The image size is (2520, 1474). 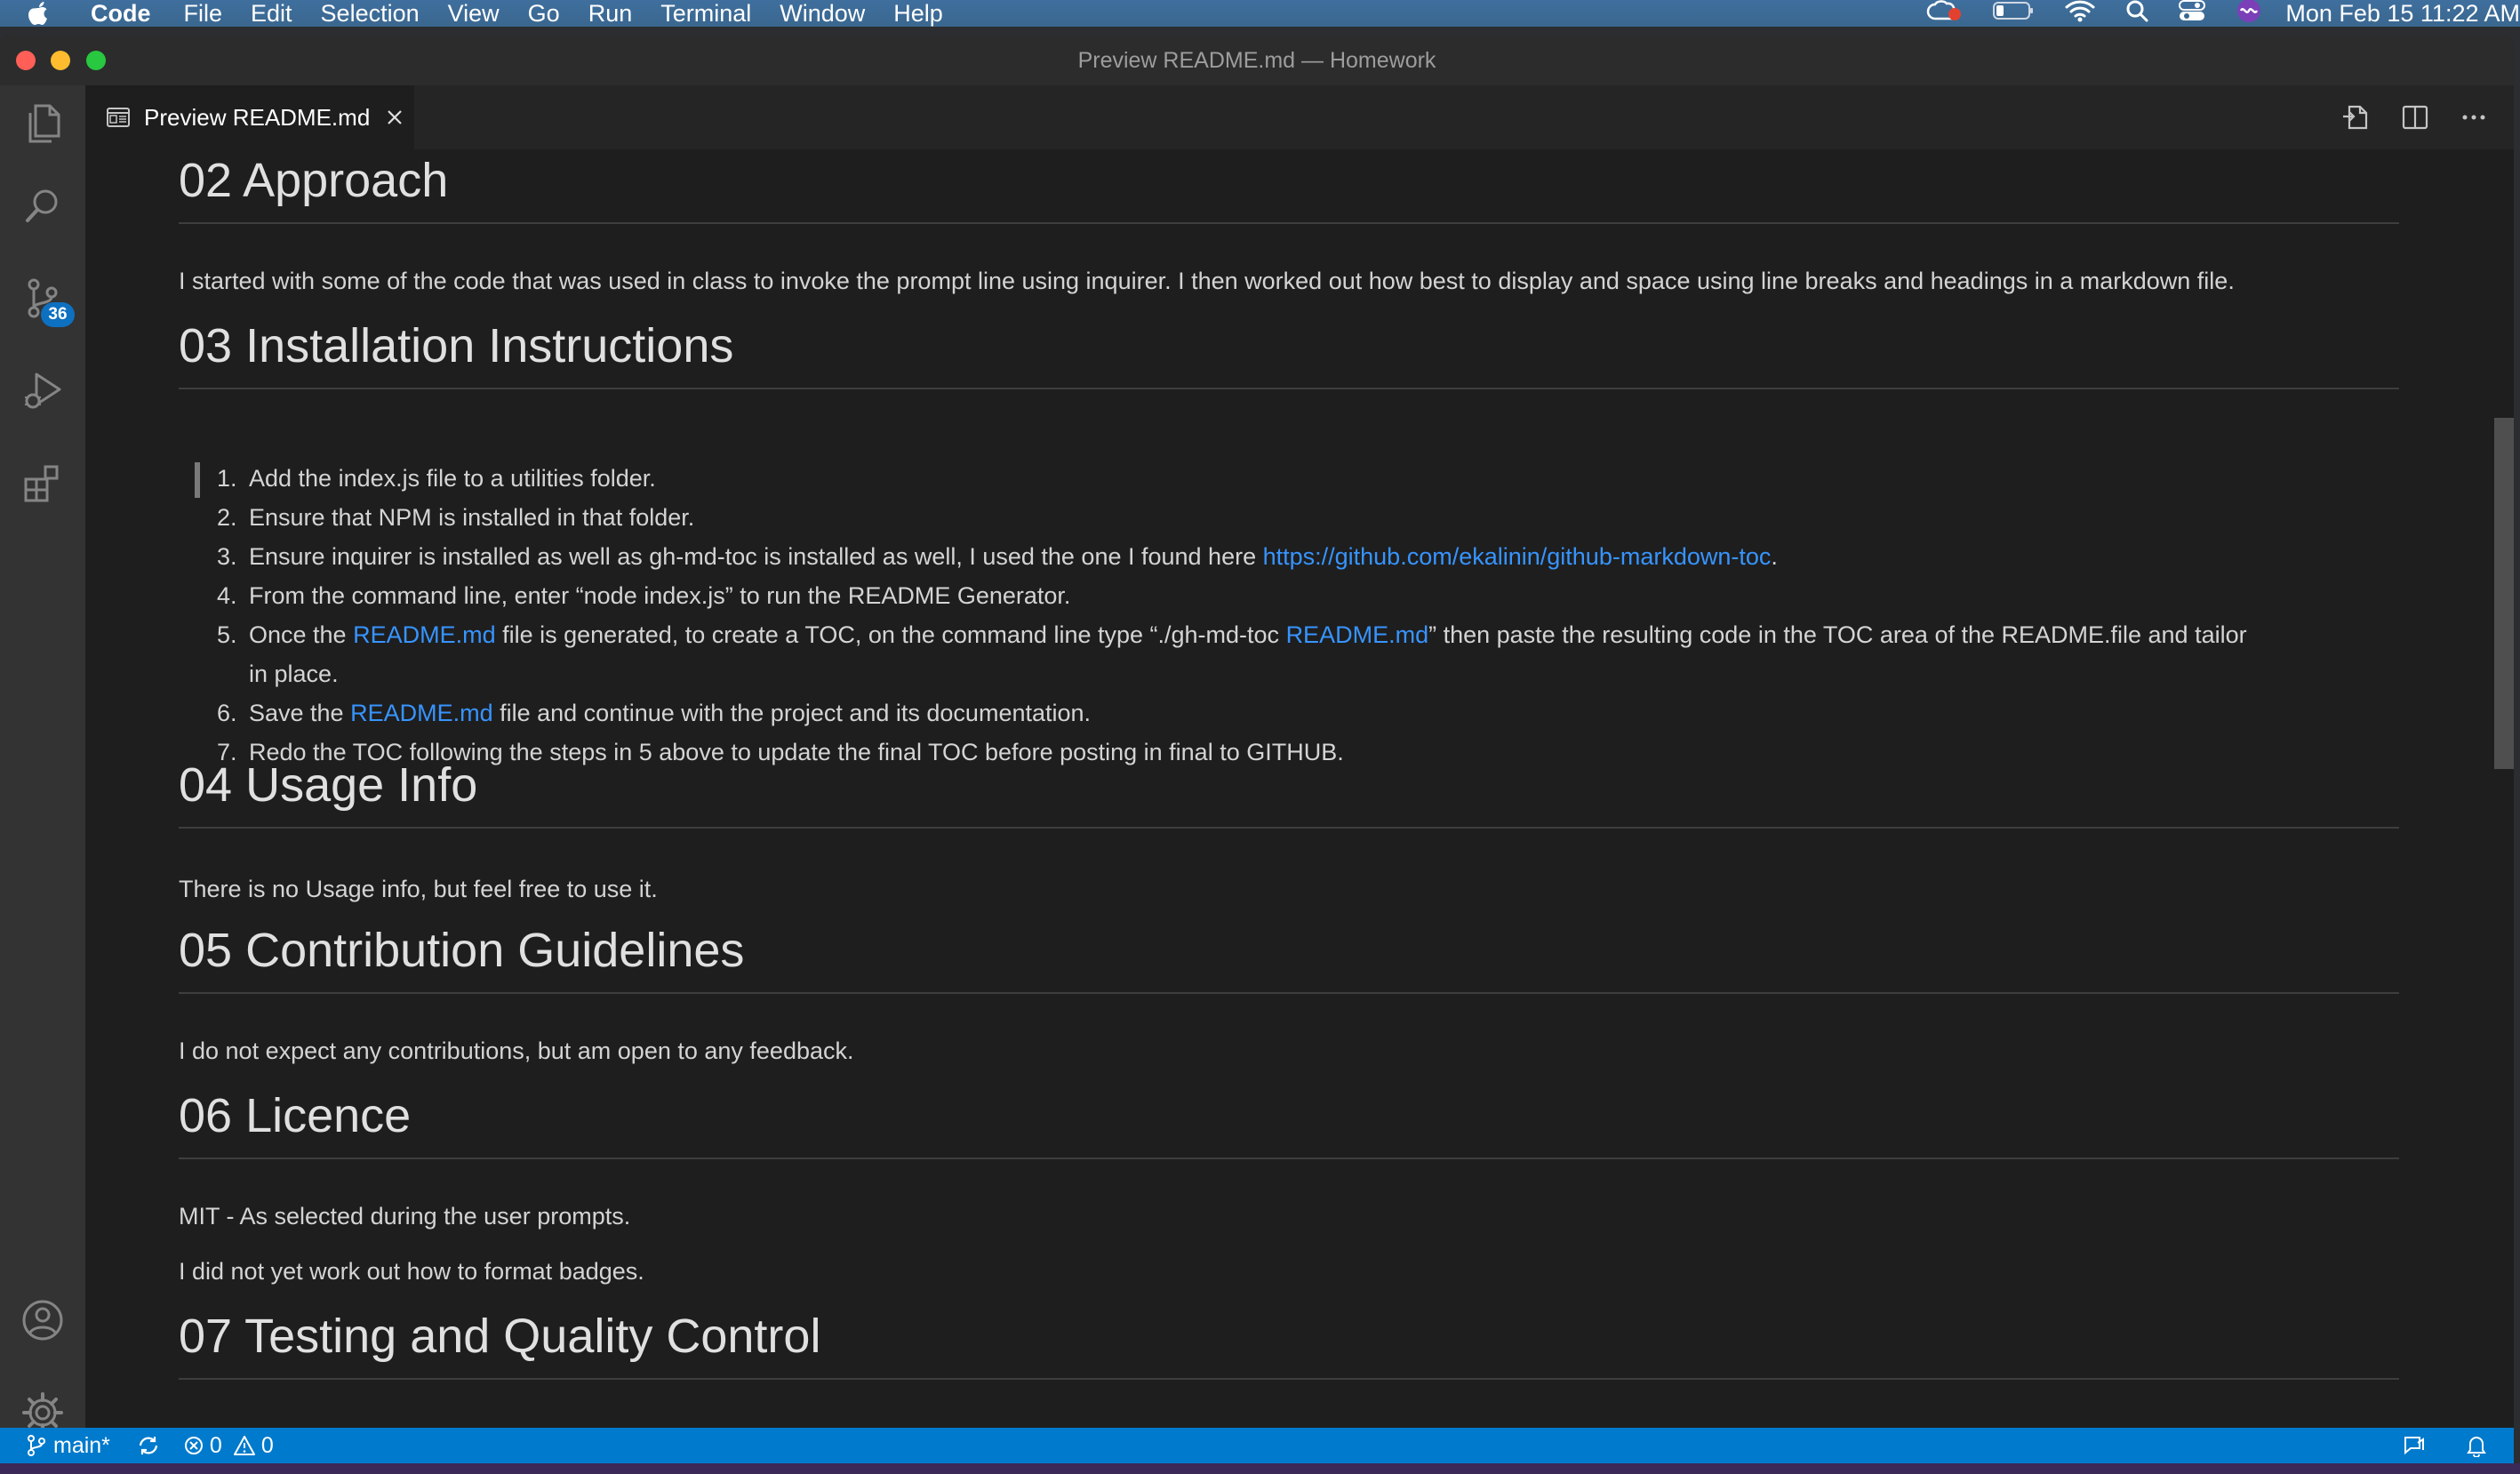 I want to click on branch-status: main*, so click(x=68, y=1446).